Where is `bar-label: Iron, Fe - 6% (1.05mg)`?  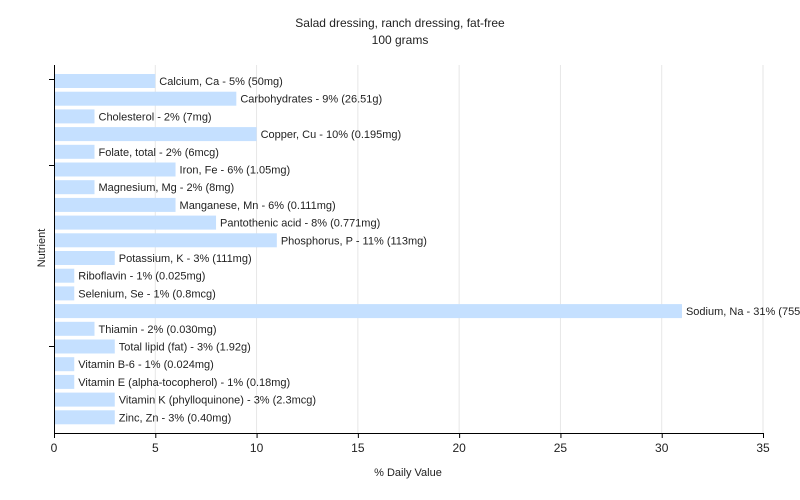 bar-label: Iron, Fe - 6% (1.05mg) is located at coordinates (235, 171).